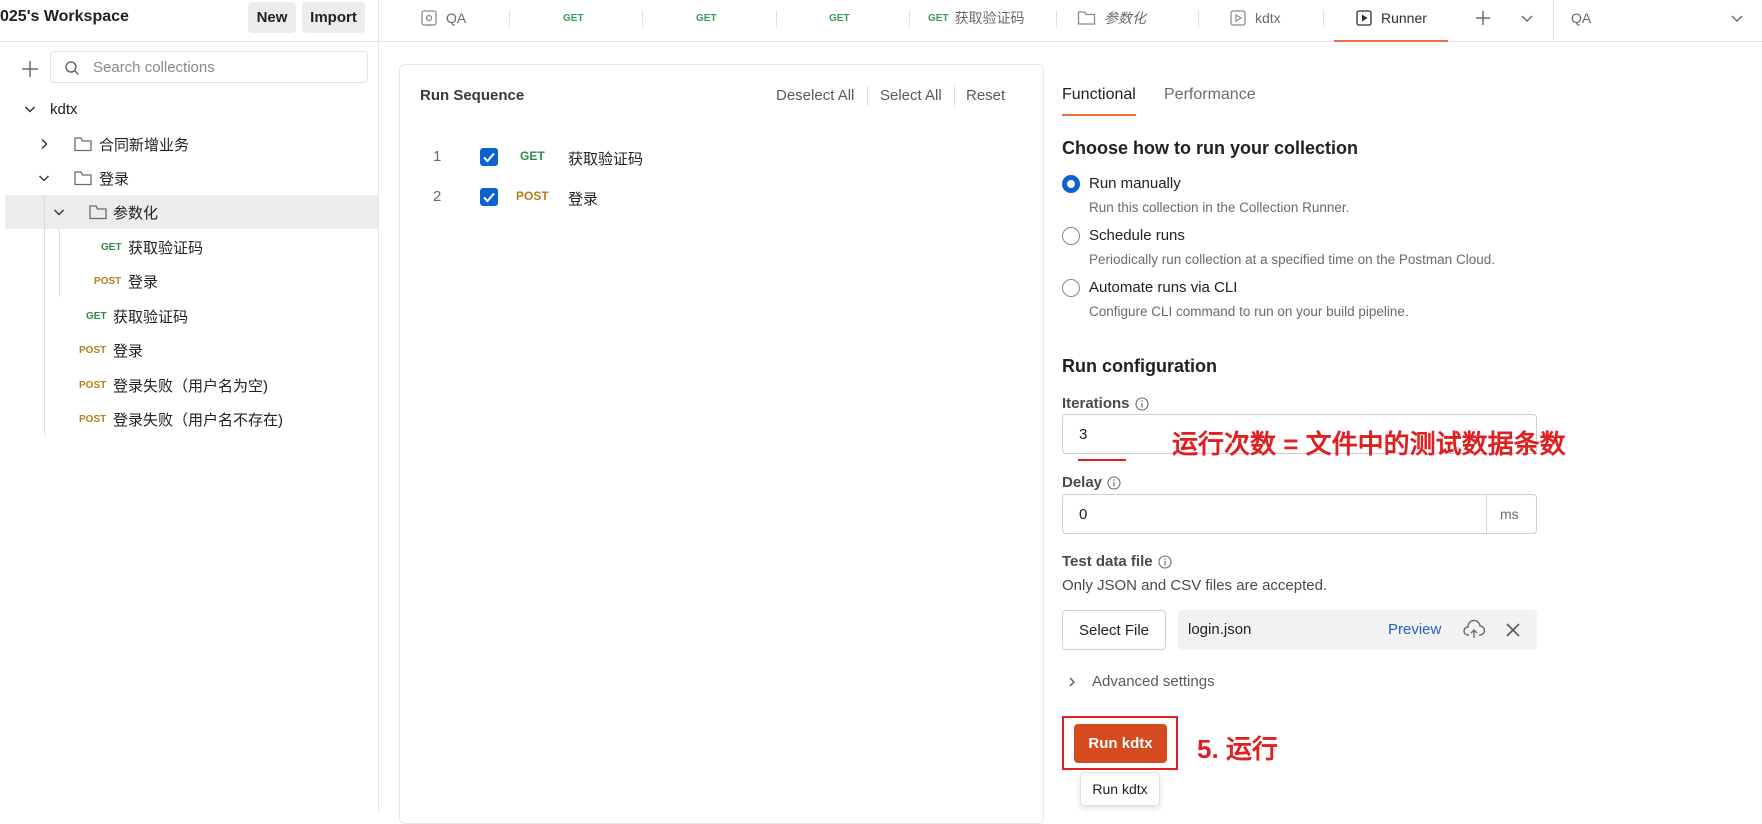  Describe the element at coordinates (191, 247) in the screenshot. I see `tree-request-get-captcha-sub: GET 获取验证码` at that location.